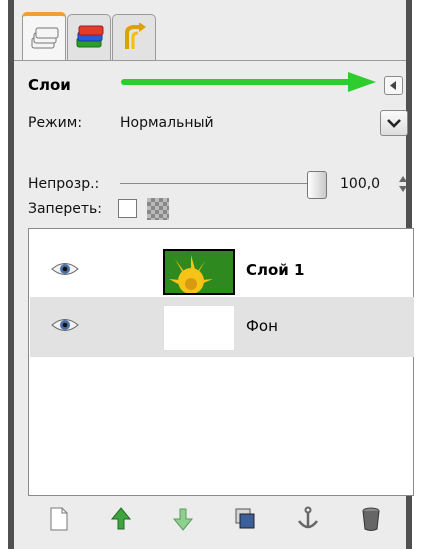 The image size is (425, 549). What do you see at coordinates (248, 82) in the screenshot?
I see `annotation-arrow` at bounding box center [248, 82].